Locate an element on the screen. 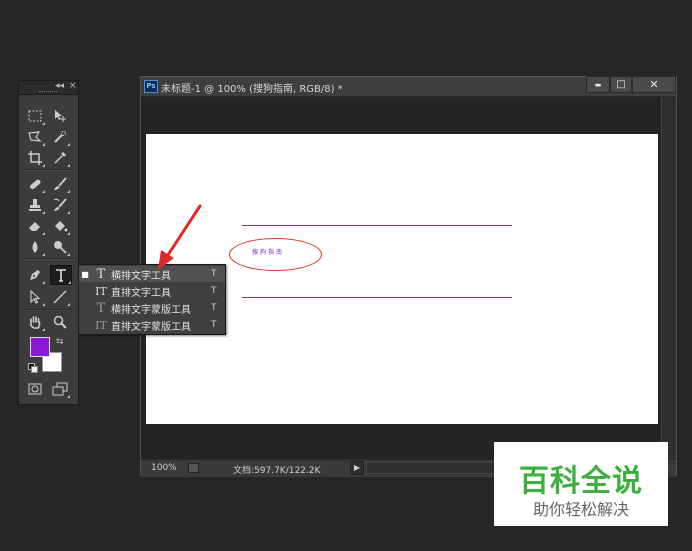  zoom-tool-button is located at coordinates (60, 322).